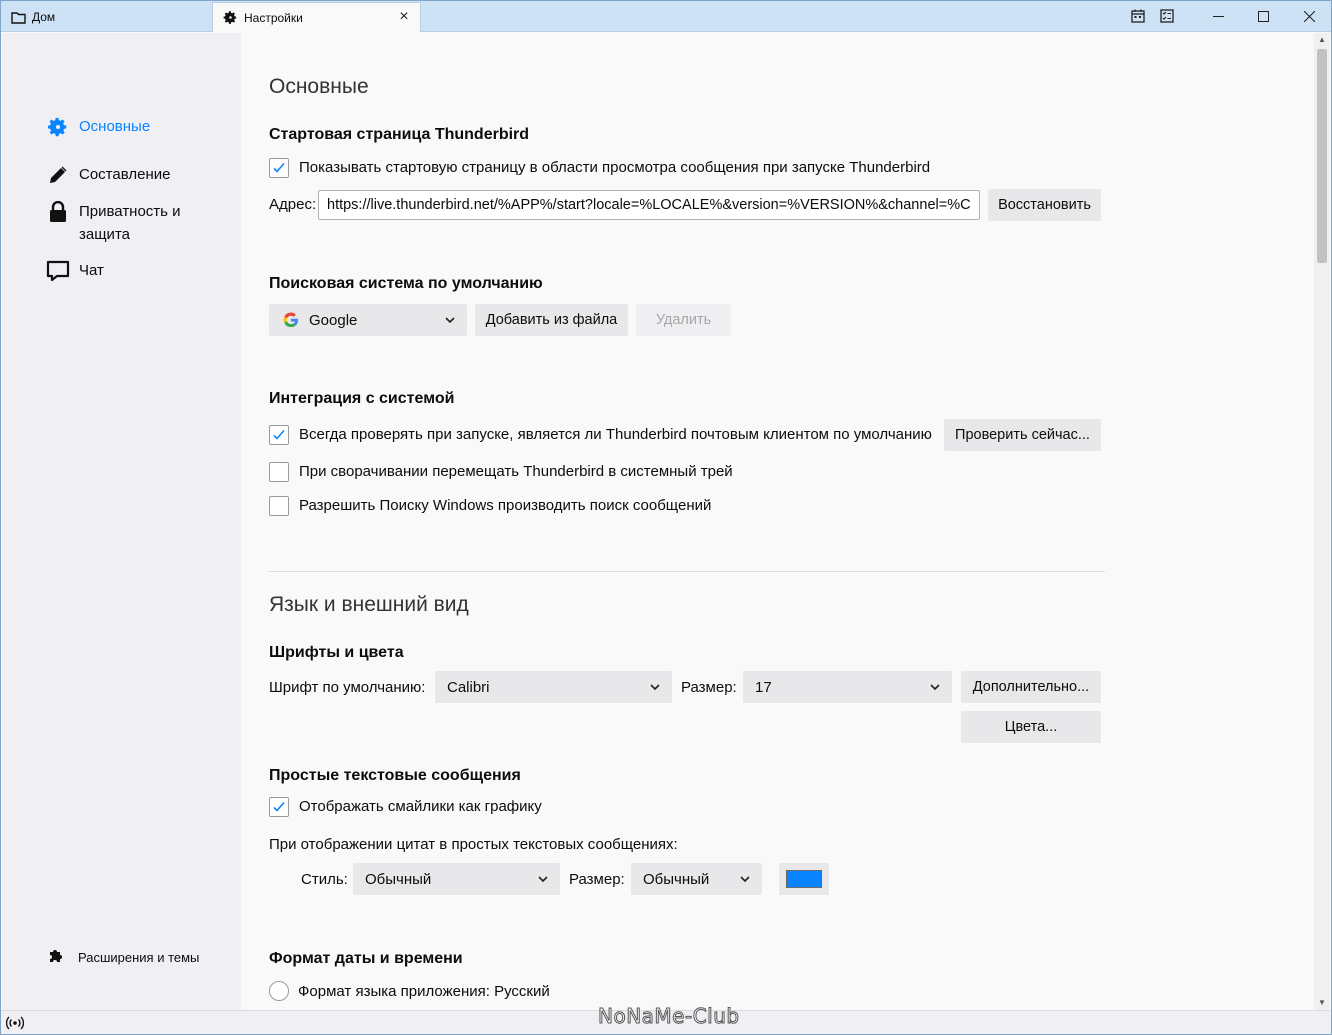  Describe the element at coordinates (1322, 521) in the screenshot. I see `vertical-scrollbar: ▲ ▼` at that location.